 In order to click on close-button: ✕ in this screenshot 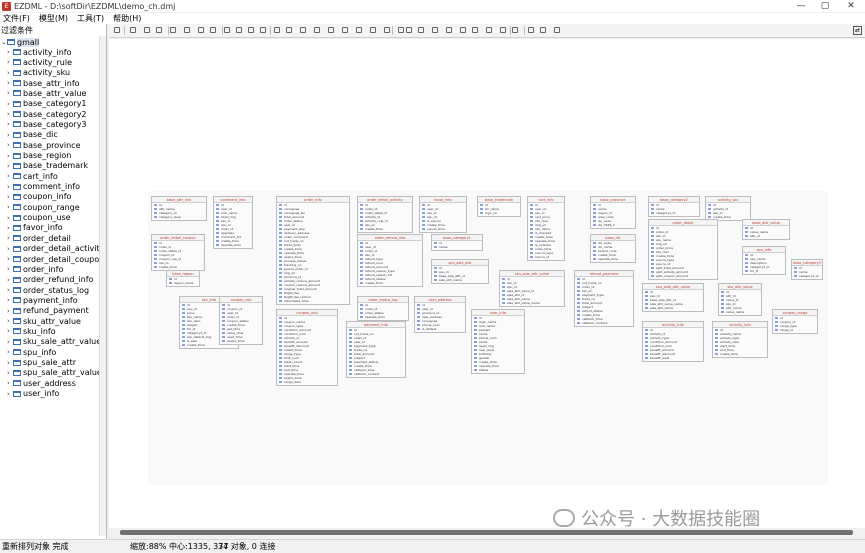, I will do `click(851, 6)`.